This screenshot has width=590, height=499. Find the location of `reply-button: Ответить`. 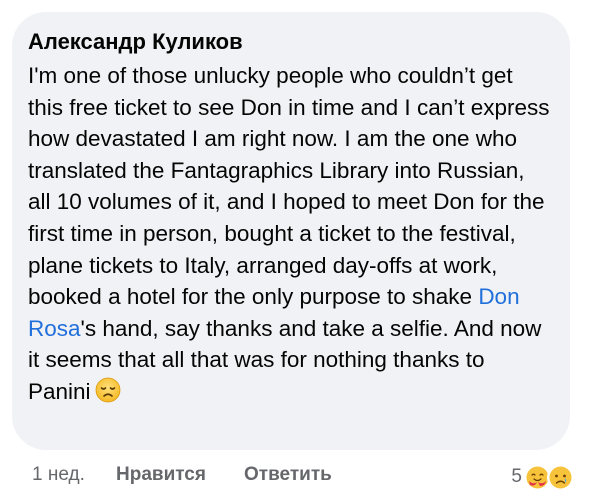

reply-button: Ответить is located at coordinates (288, 475).